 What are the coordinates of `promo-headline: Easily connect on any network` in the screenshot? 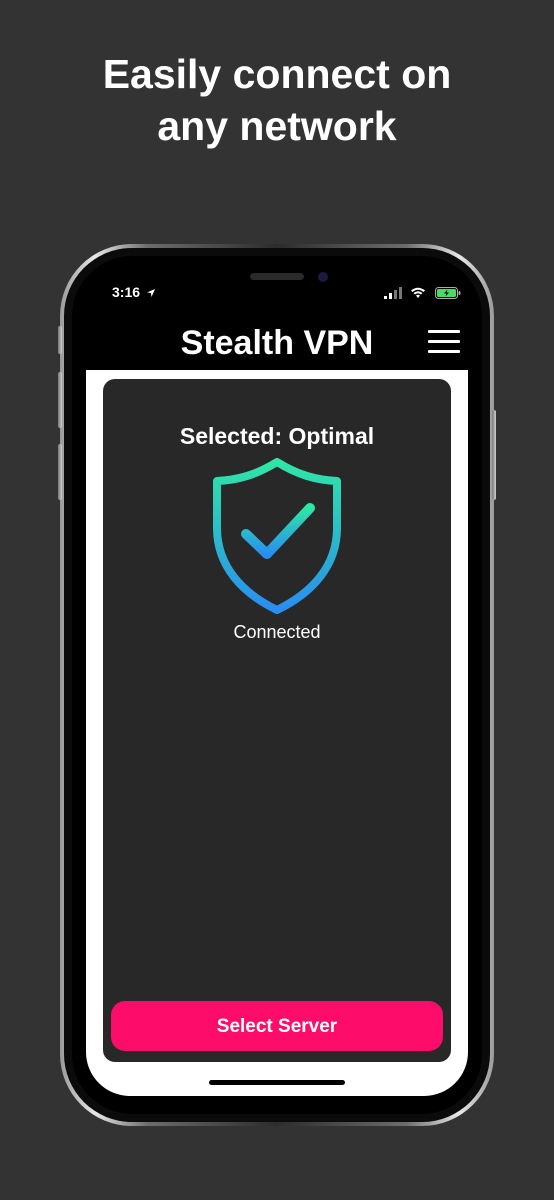 It's located at (277, 100).